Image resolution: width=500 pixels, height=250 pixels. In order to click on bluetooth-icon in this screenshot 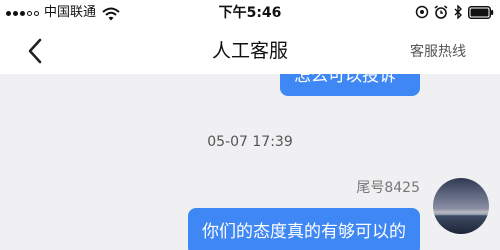, I will do `click(458, 12)`.